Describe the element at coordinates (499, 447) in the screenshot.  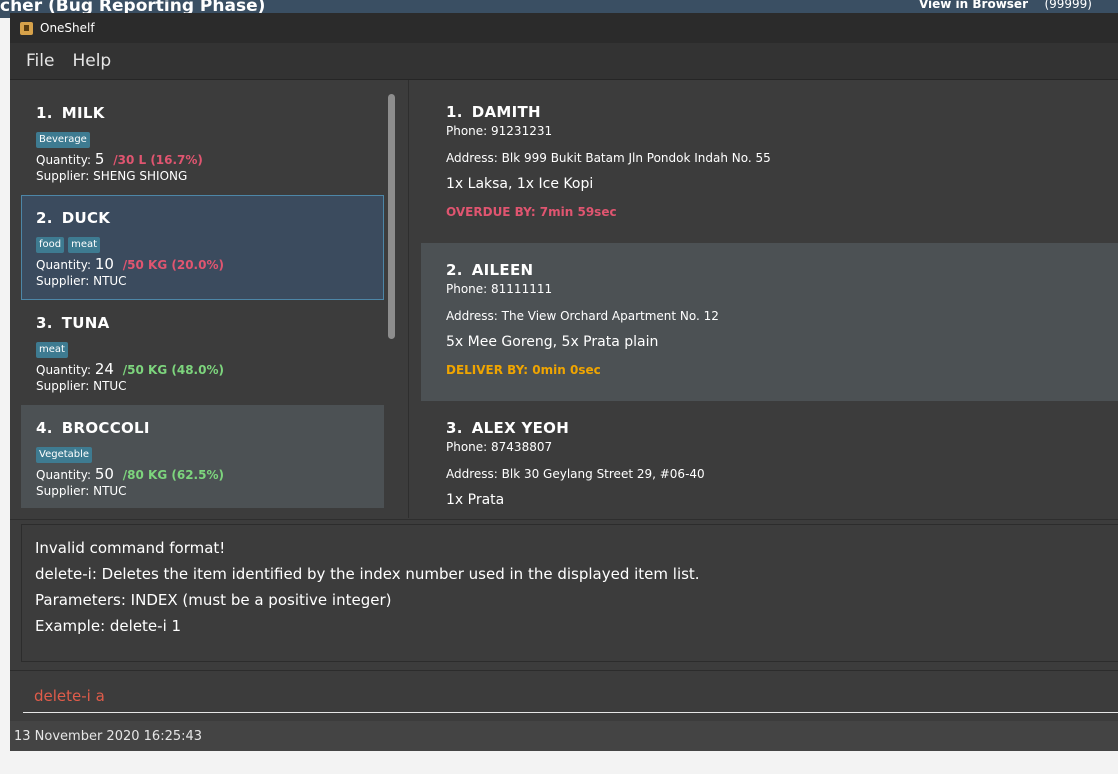
I see `order-phone: Phone: 87438807` at that location.